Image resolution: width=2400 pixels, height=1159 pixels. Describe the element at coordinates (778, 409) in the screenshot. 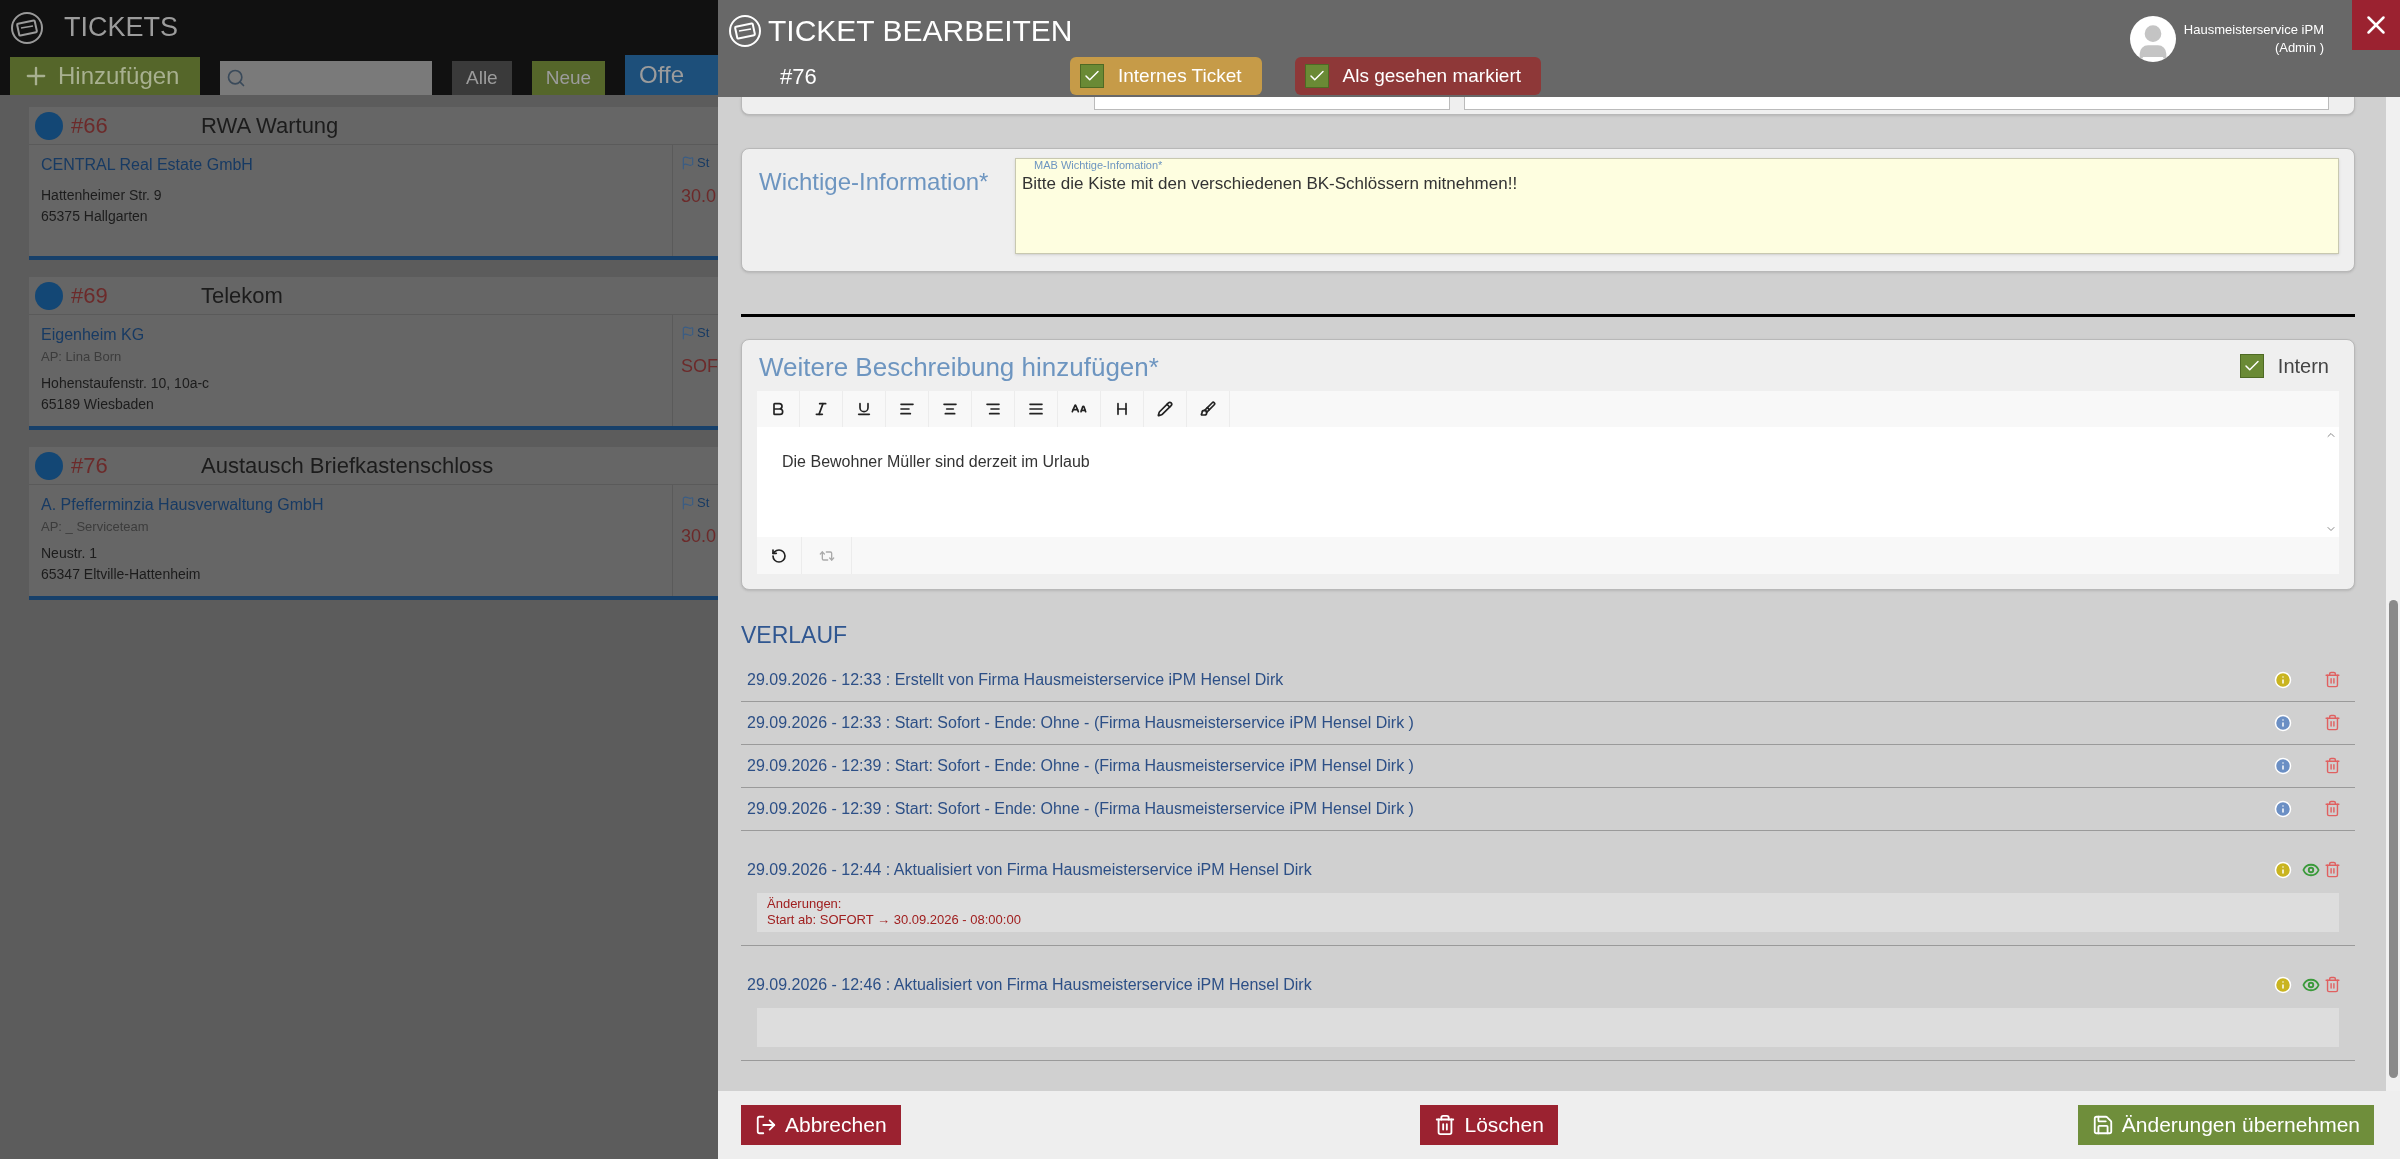

I see `bold-icon` at that location.